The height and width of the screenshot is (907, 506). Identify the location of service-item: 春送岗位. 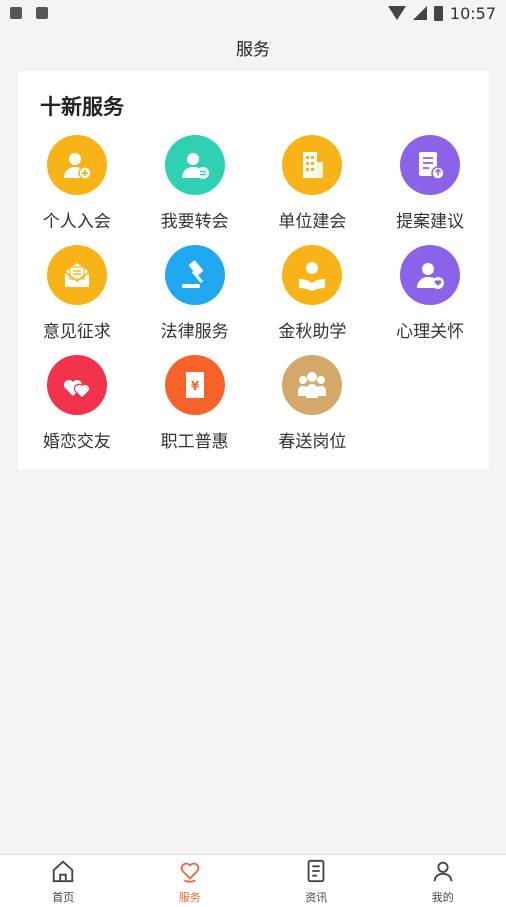
(313, 406).